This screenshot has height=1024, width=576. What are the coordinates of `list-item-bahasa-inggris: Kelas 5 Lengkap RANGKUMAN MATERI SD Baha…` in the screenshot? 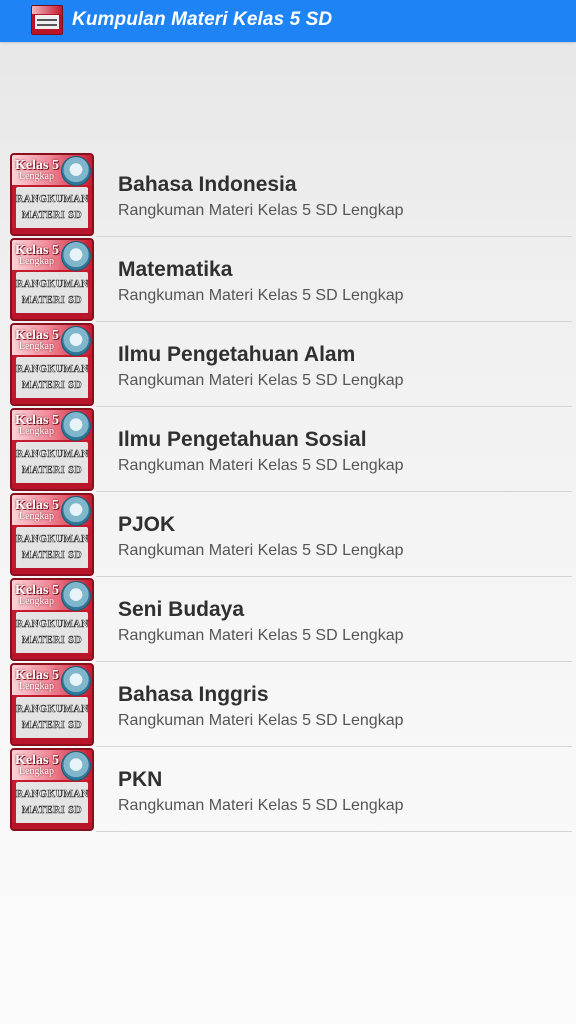 It's located at (288, 704).